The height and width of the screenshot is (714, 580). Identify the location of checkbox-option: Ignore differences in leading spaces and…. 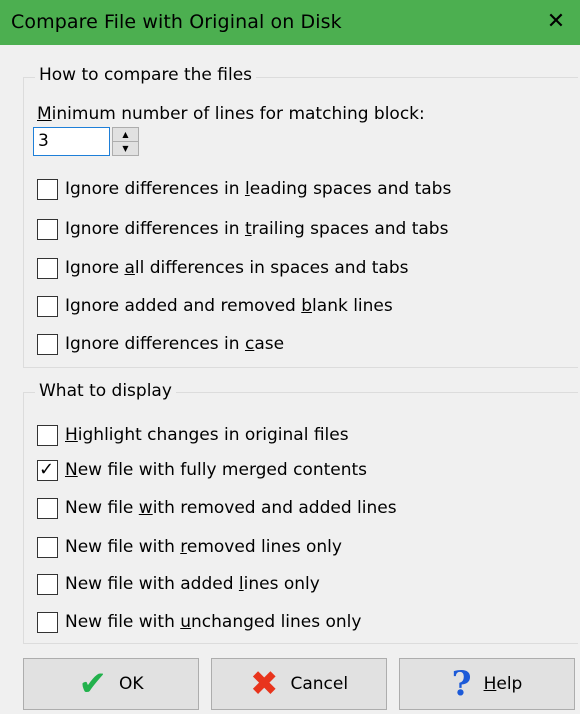
(244, 189).